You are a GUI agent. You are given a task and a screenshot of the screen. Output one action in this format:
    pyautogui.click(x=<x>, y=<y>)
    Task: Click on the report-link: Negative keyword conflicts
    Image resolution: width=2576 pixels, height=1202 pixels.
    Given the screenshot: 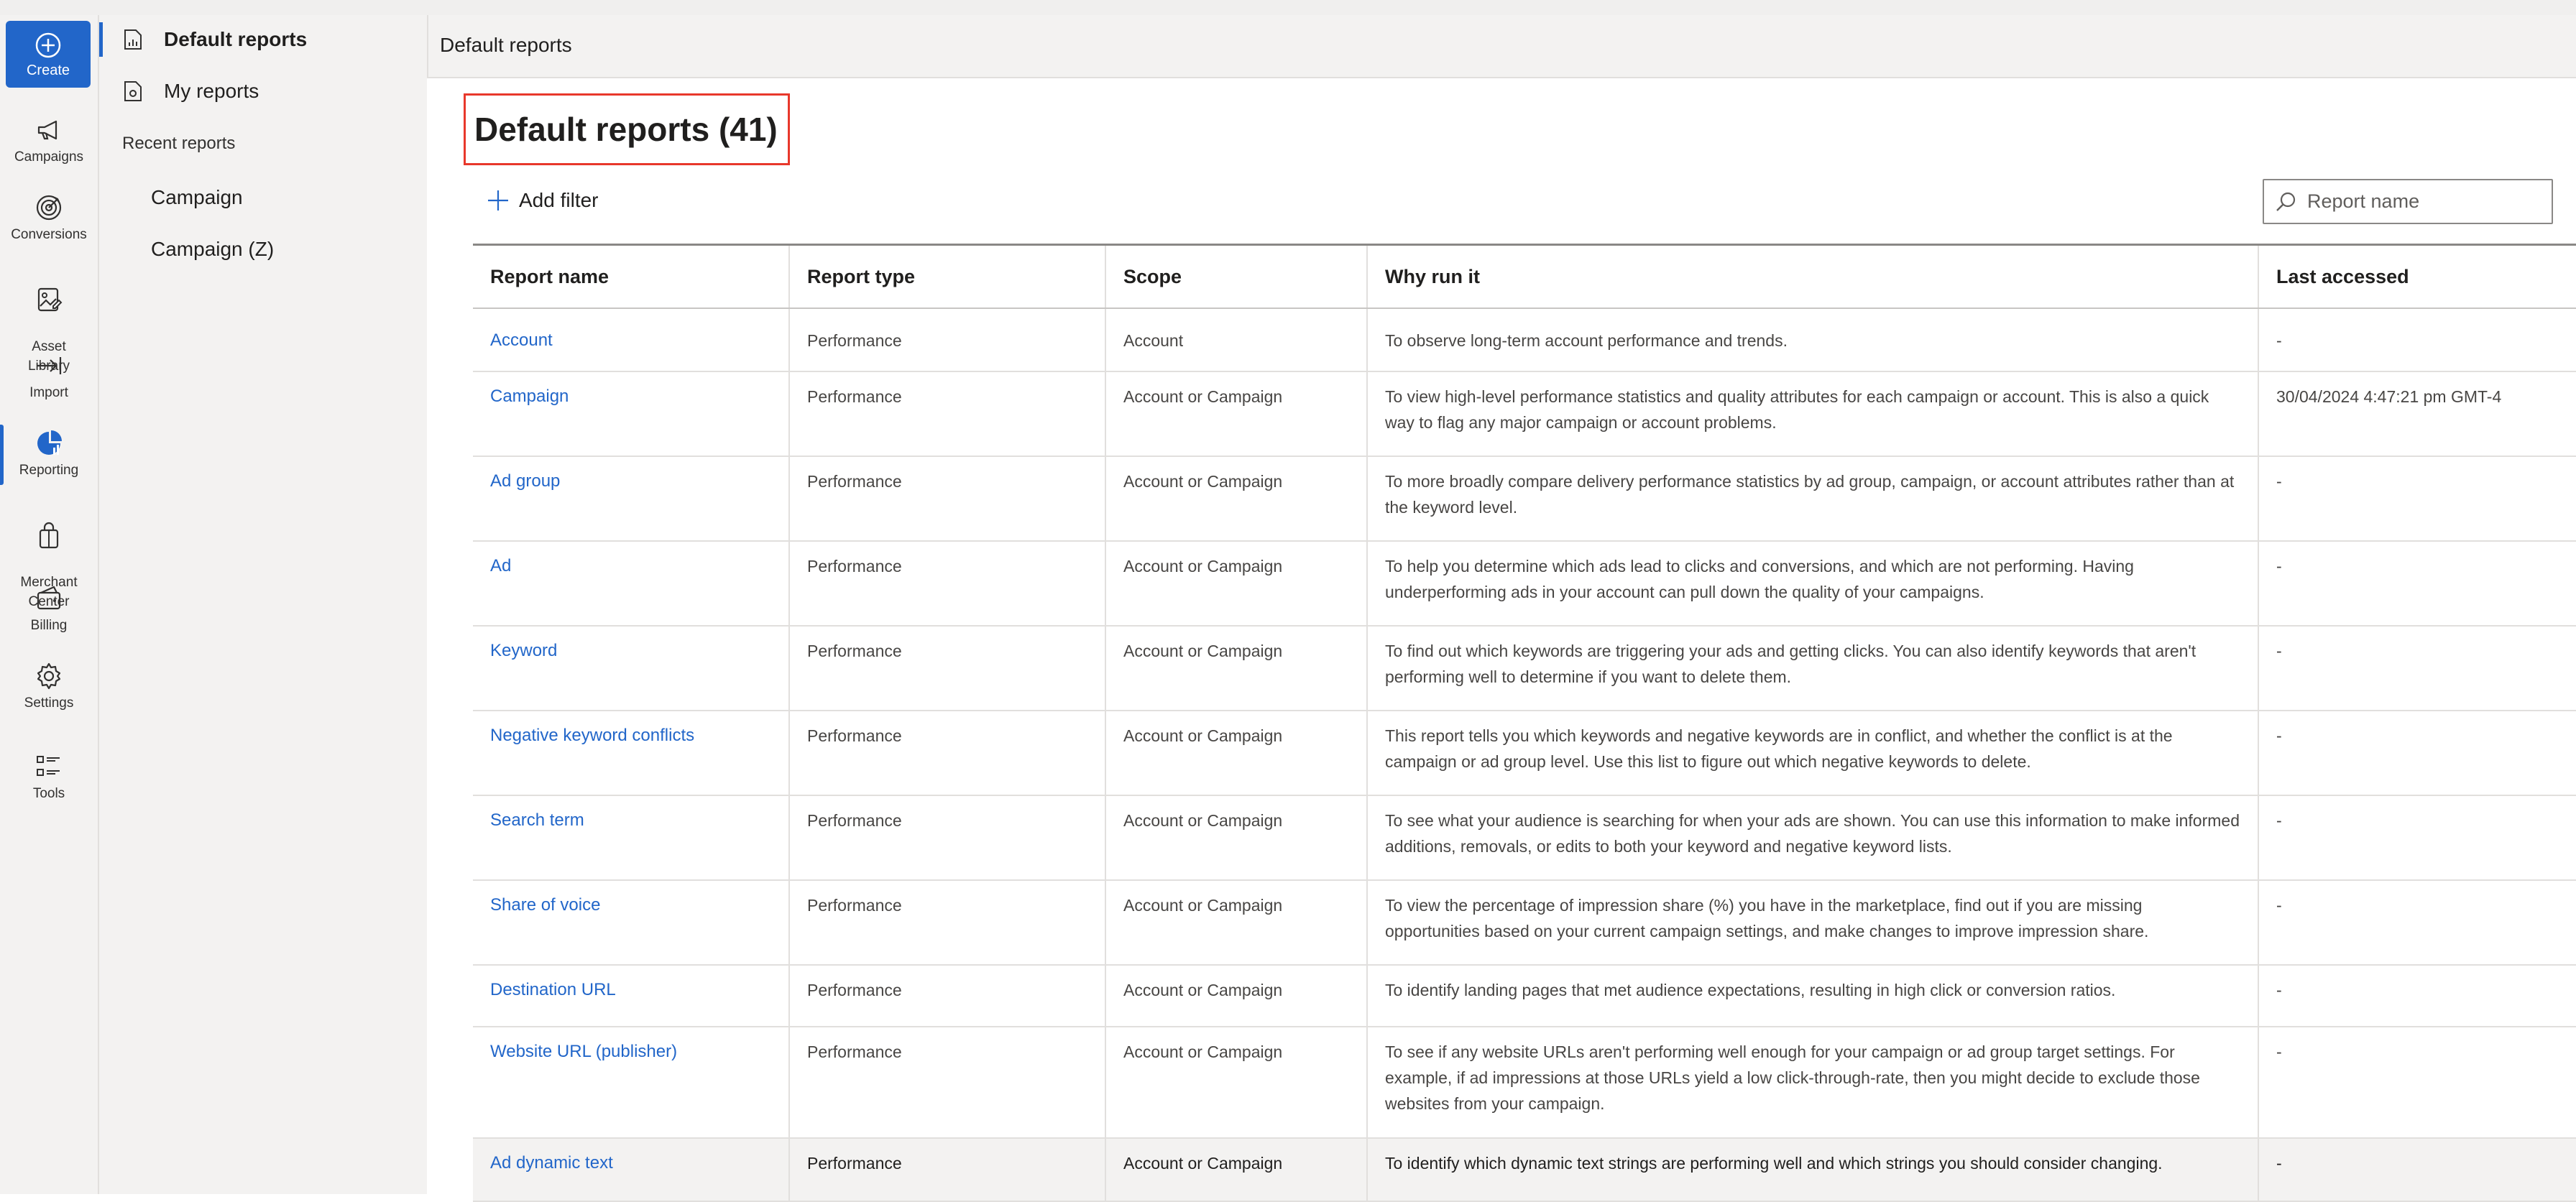 What is the action you would take?
    pyautogui.click(x=592, y=735)
    